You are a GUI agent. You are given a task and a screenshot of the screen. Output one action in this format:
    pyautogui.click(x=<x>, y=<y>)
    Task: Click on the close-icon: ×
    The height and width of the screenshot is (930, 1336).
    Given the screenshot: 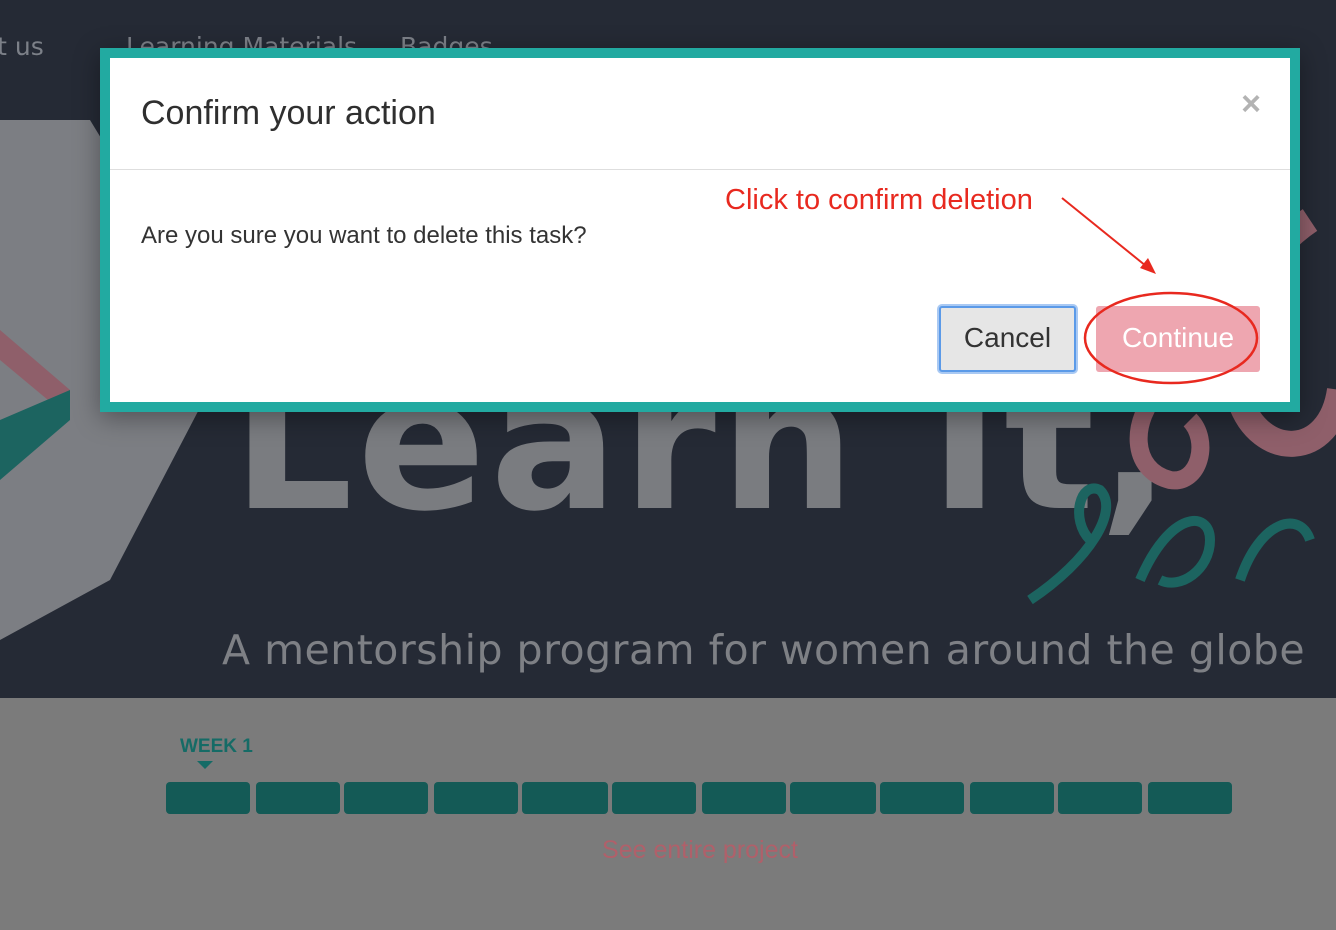 What is the action you would take?
    pyautogui.click(x=1251, y=104)
    